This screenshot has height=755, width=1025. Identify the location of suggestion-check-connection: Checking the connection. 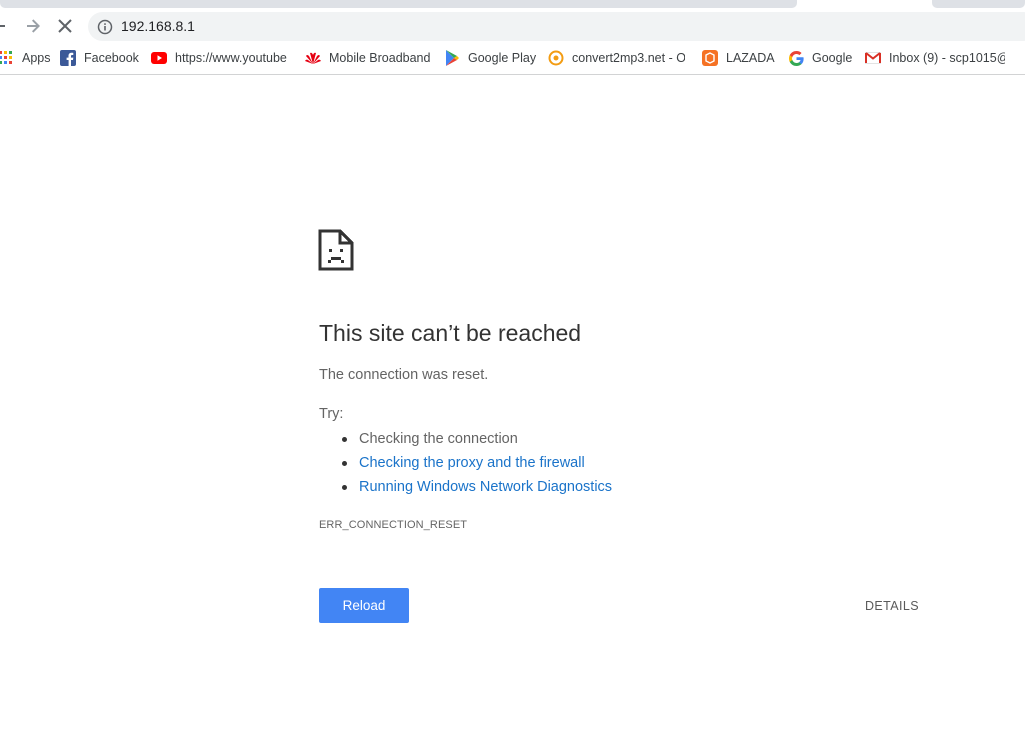
(475, 442).